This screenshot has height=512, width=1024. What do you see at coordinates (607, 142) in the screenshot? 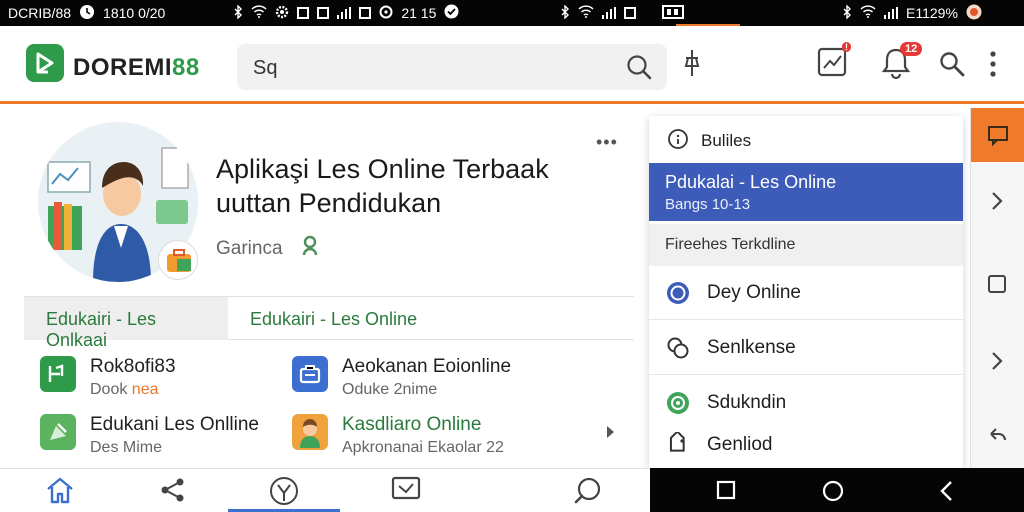
I see `course-more-button: •••` at bounding box center [607, 142].